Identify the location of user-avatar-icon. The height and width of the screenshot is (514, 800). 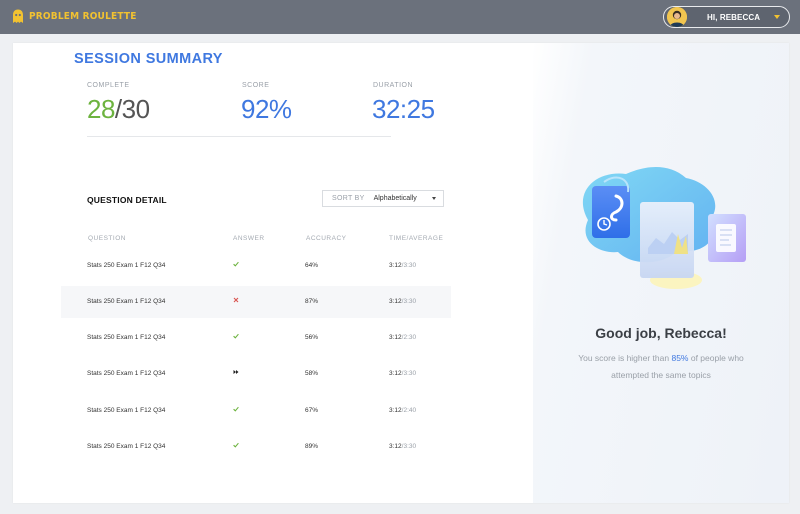
(677, 17).